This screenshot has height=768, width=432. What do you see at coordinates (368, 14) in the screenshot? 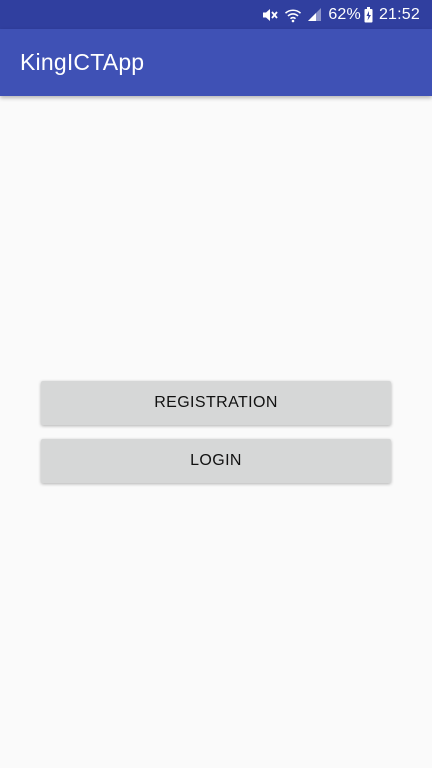
I see `battery-charging-icon` at bounding box center [368, 14].